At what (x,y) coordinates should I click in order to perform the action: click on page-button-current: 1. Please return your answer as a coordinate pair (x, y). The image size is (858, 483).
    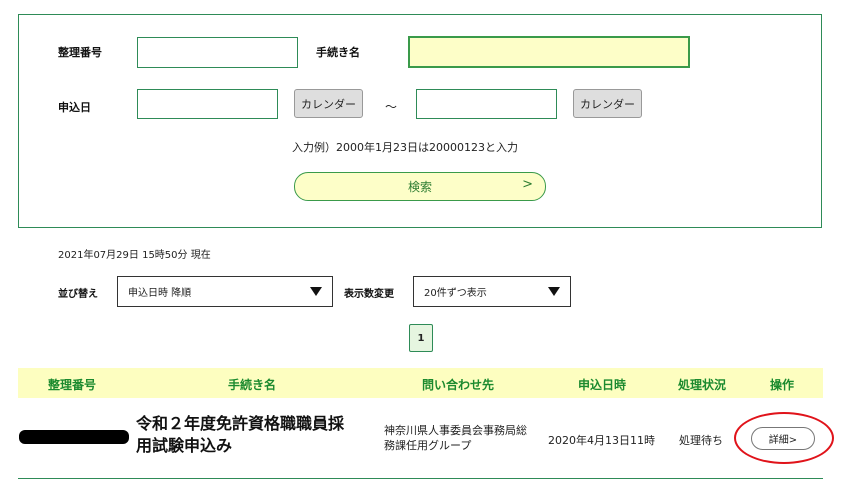
    Looking at the image, I should click on (421, 338).